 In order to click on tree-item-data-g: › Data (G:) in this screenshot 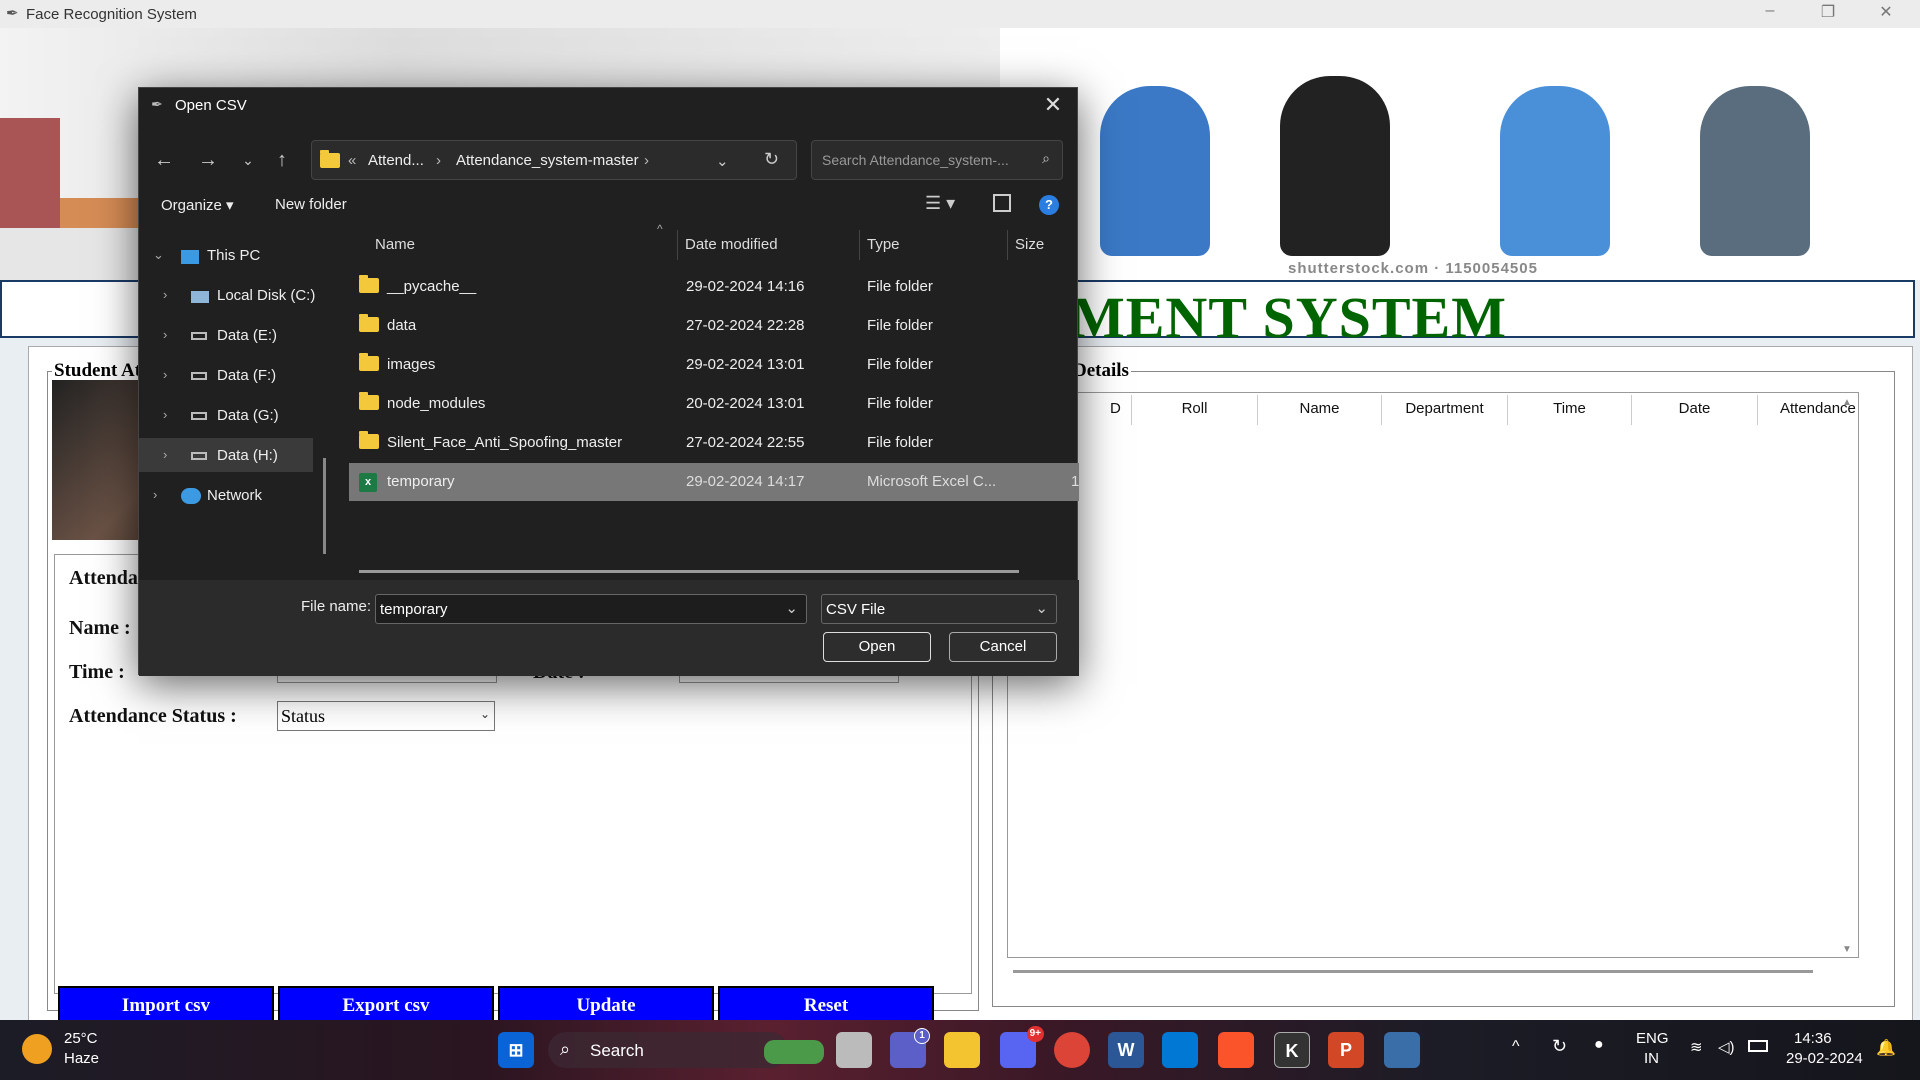, I will do `click(237, 415)`.